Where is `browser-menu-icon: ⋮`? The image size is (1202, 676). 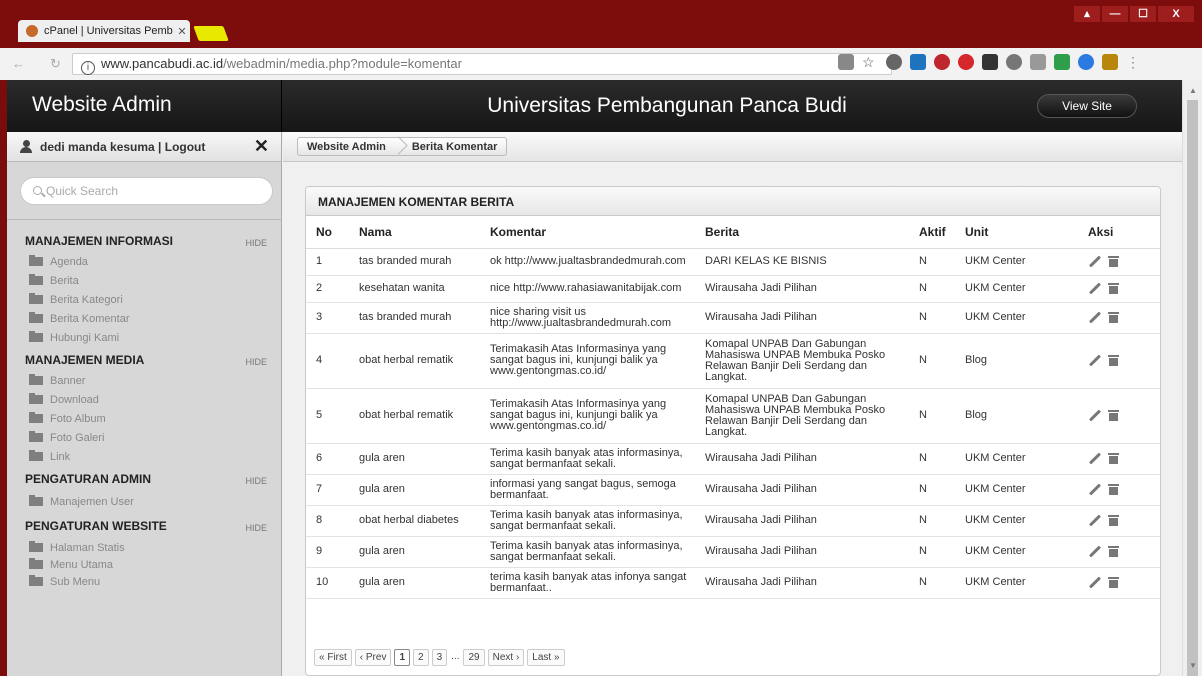
browser-menu-icon: ⋮ is located at coordinates (1134, 62).